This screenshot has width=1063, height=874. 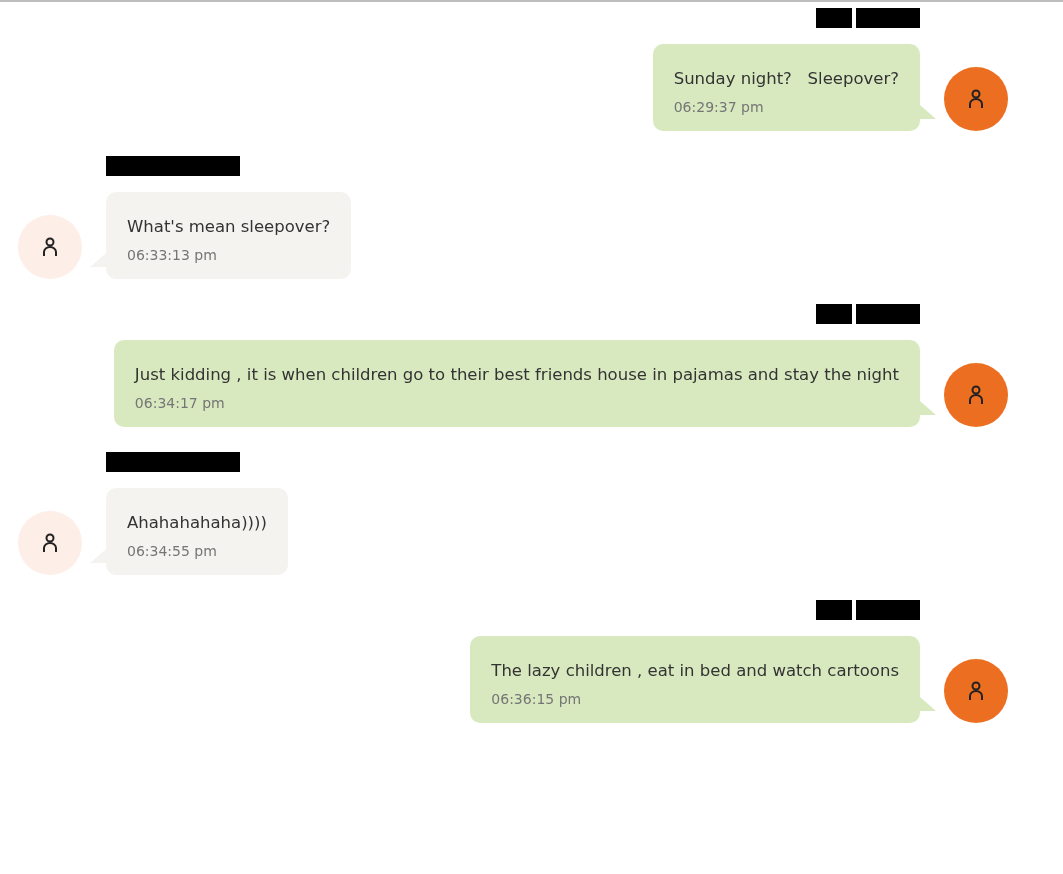 I want to click on message-text: What's mean sleepover?, so click(x=229, y=227).